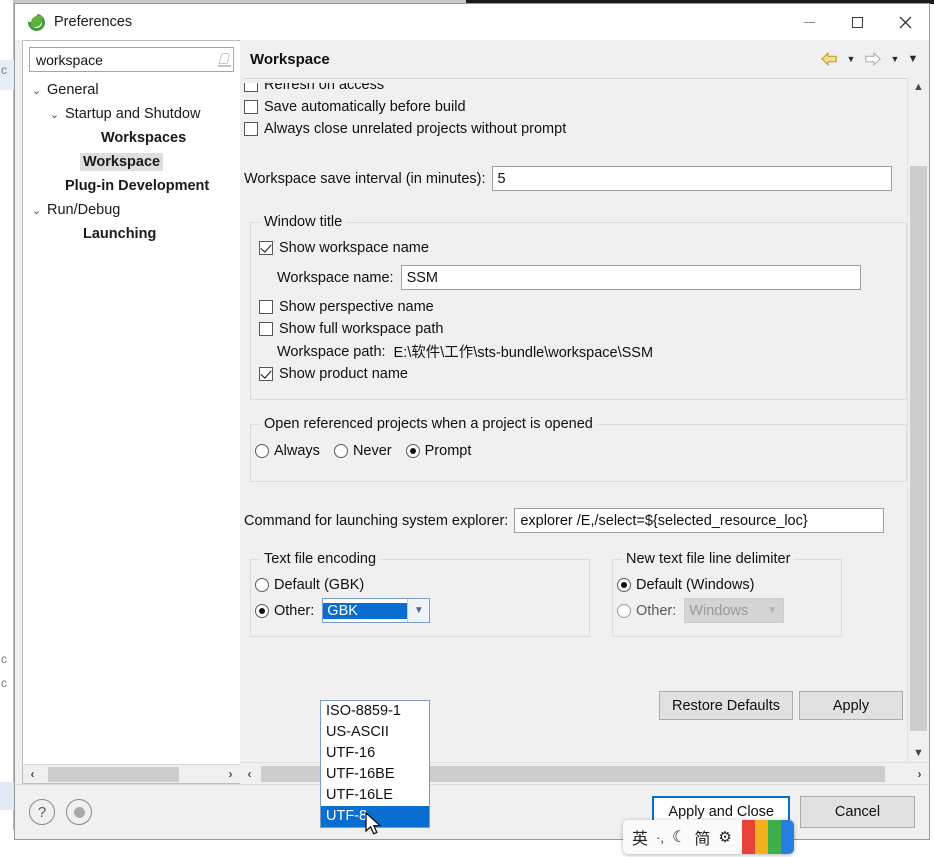 This screenshot has height=857, width=934. Describe the element at coordinates (724, 584) in the screenshot. I see `delimiter-default-radio: Default (Windows)` at that location.